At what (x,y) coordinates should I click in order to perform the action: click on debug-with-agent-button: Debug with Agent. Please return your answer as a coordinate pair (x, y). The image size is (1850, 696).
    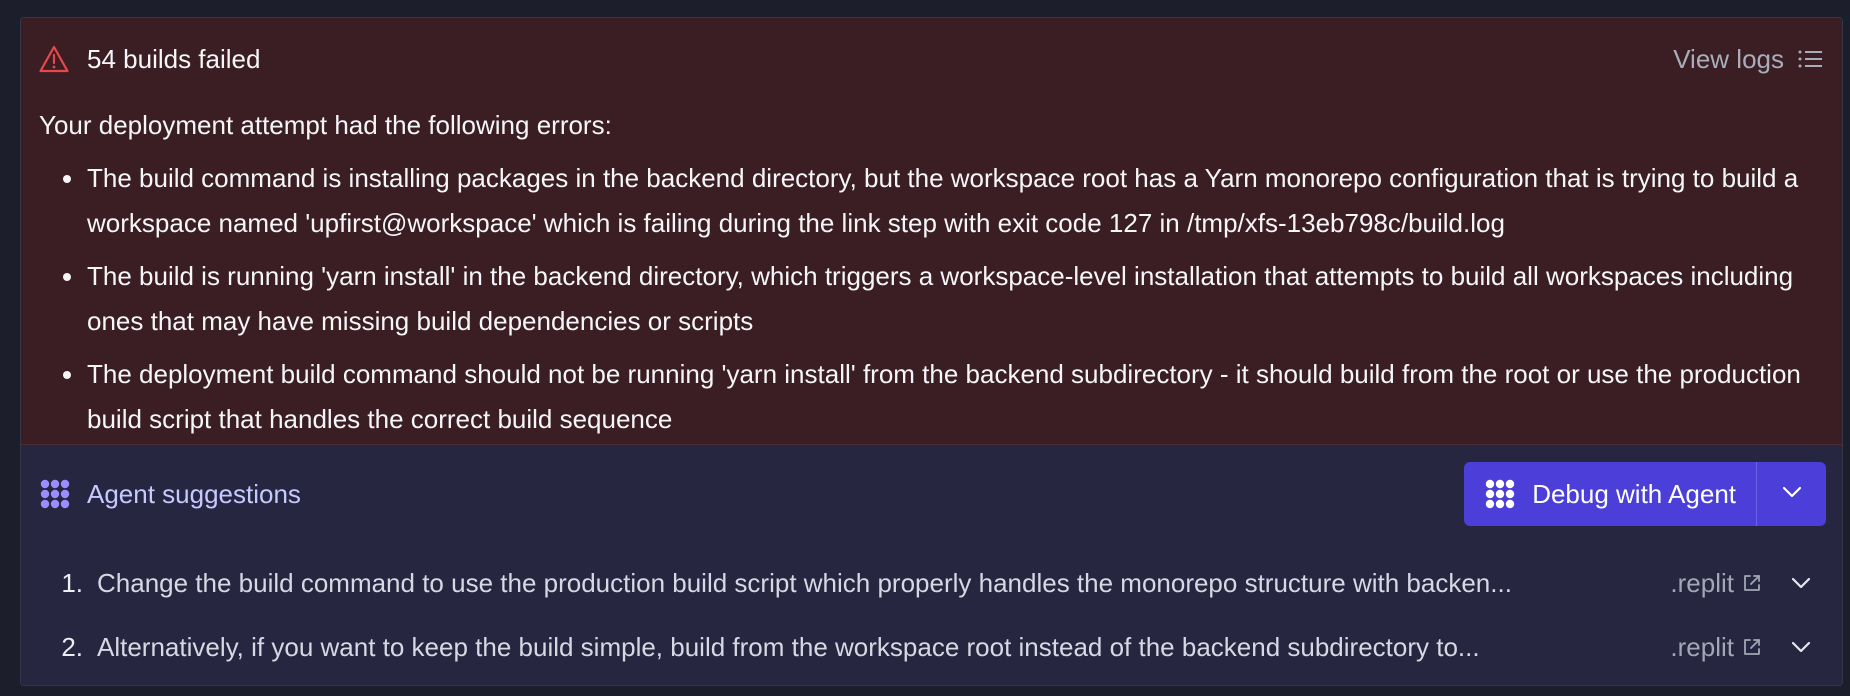
    Looking at the image, I should click on (1610, 494).